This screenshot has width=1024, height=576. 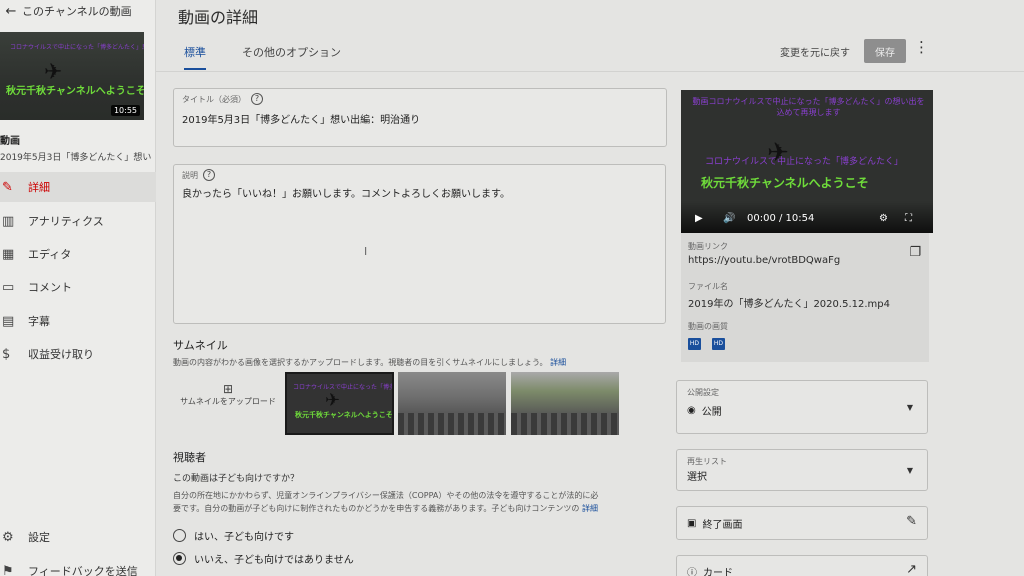 I want to click on video-link: https://youtu.be/vrotBDQwaFg, so click(x=764, y=260).